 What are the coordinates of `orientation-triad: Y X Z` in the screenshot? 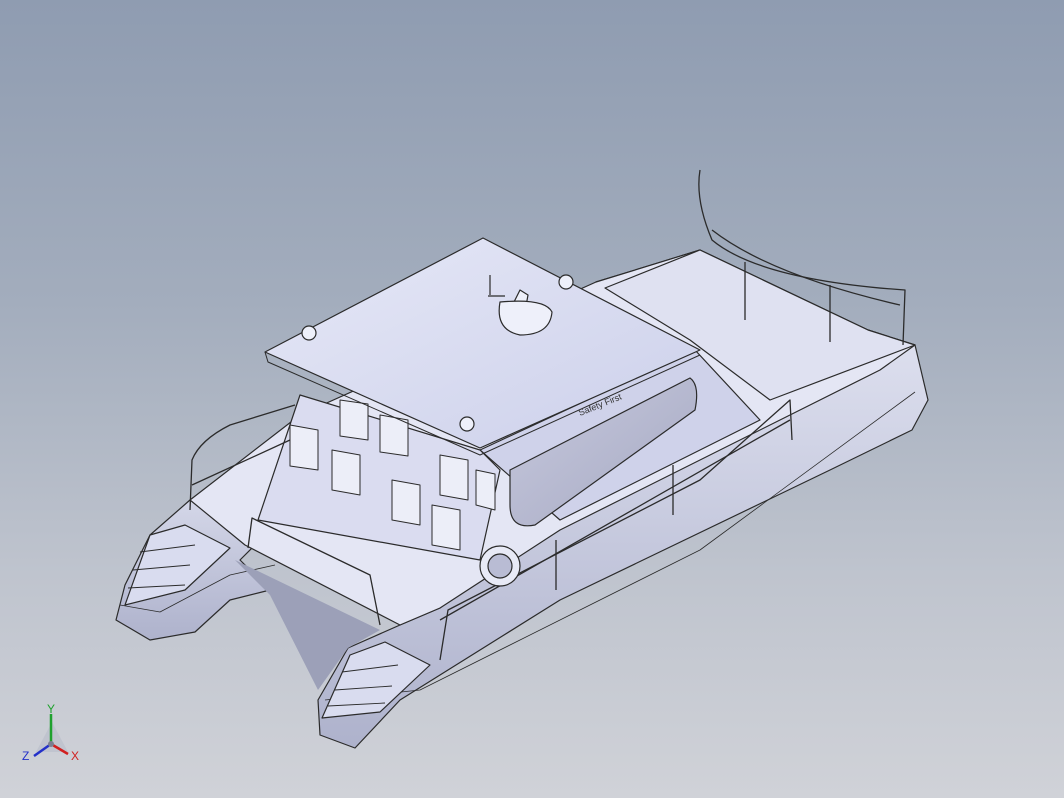 It's located at (53, 735).